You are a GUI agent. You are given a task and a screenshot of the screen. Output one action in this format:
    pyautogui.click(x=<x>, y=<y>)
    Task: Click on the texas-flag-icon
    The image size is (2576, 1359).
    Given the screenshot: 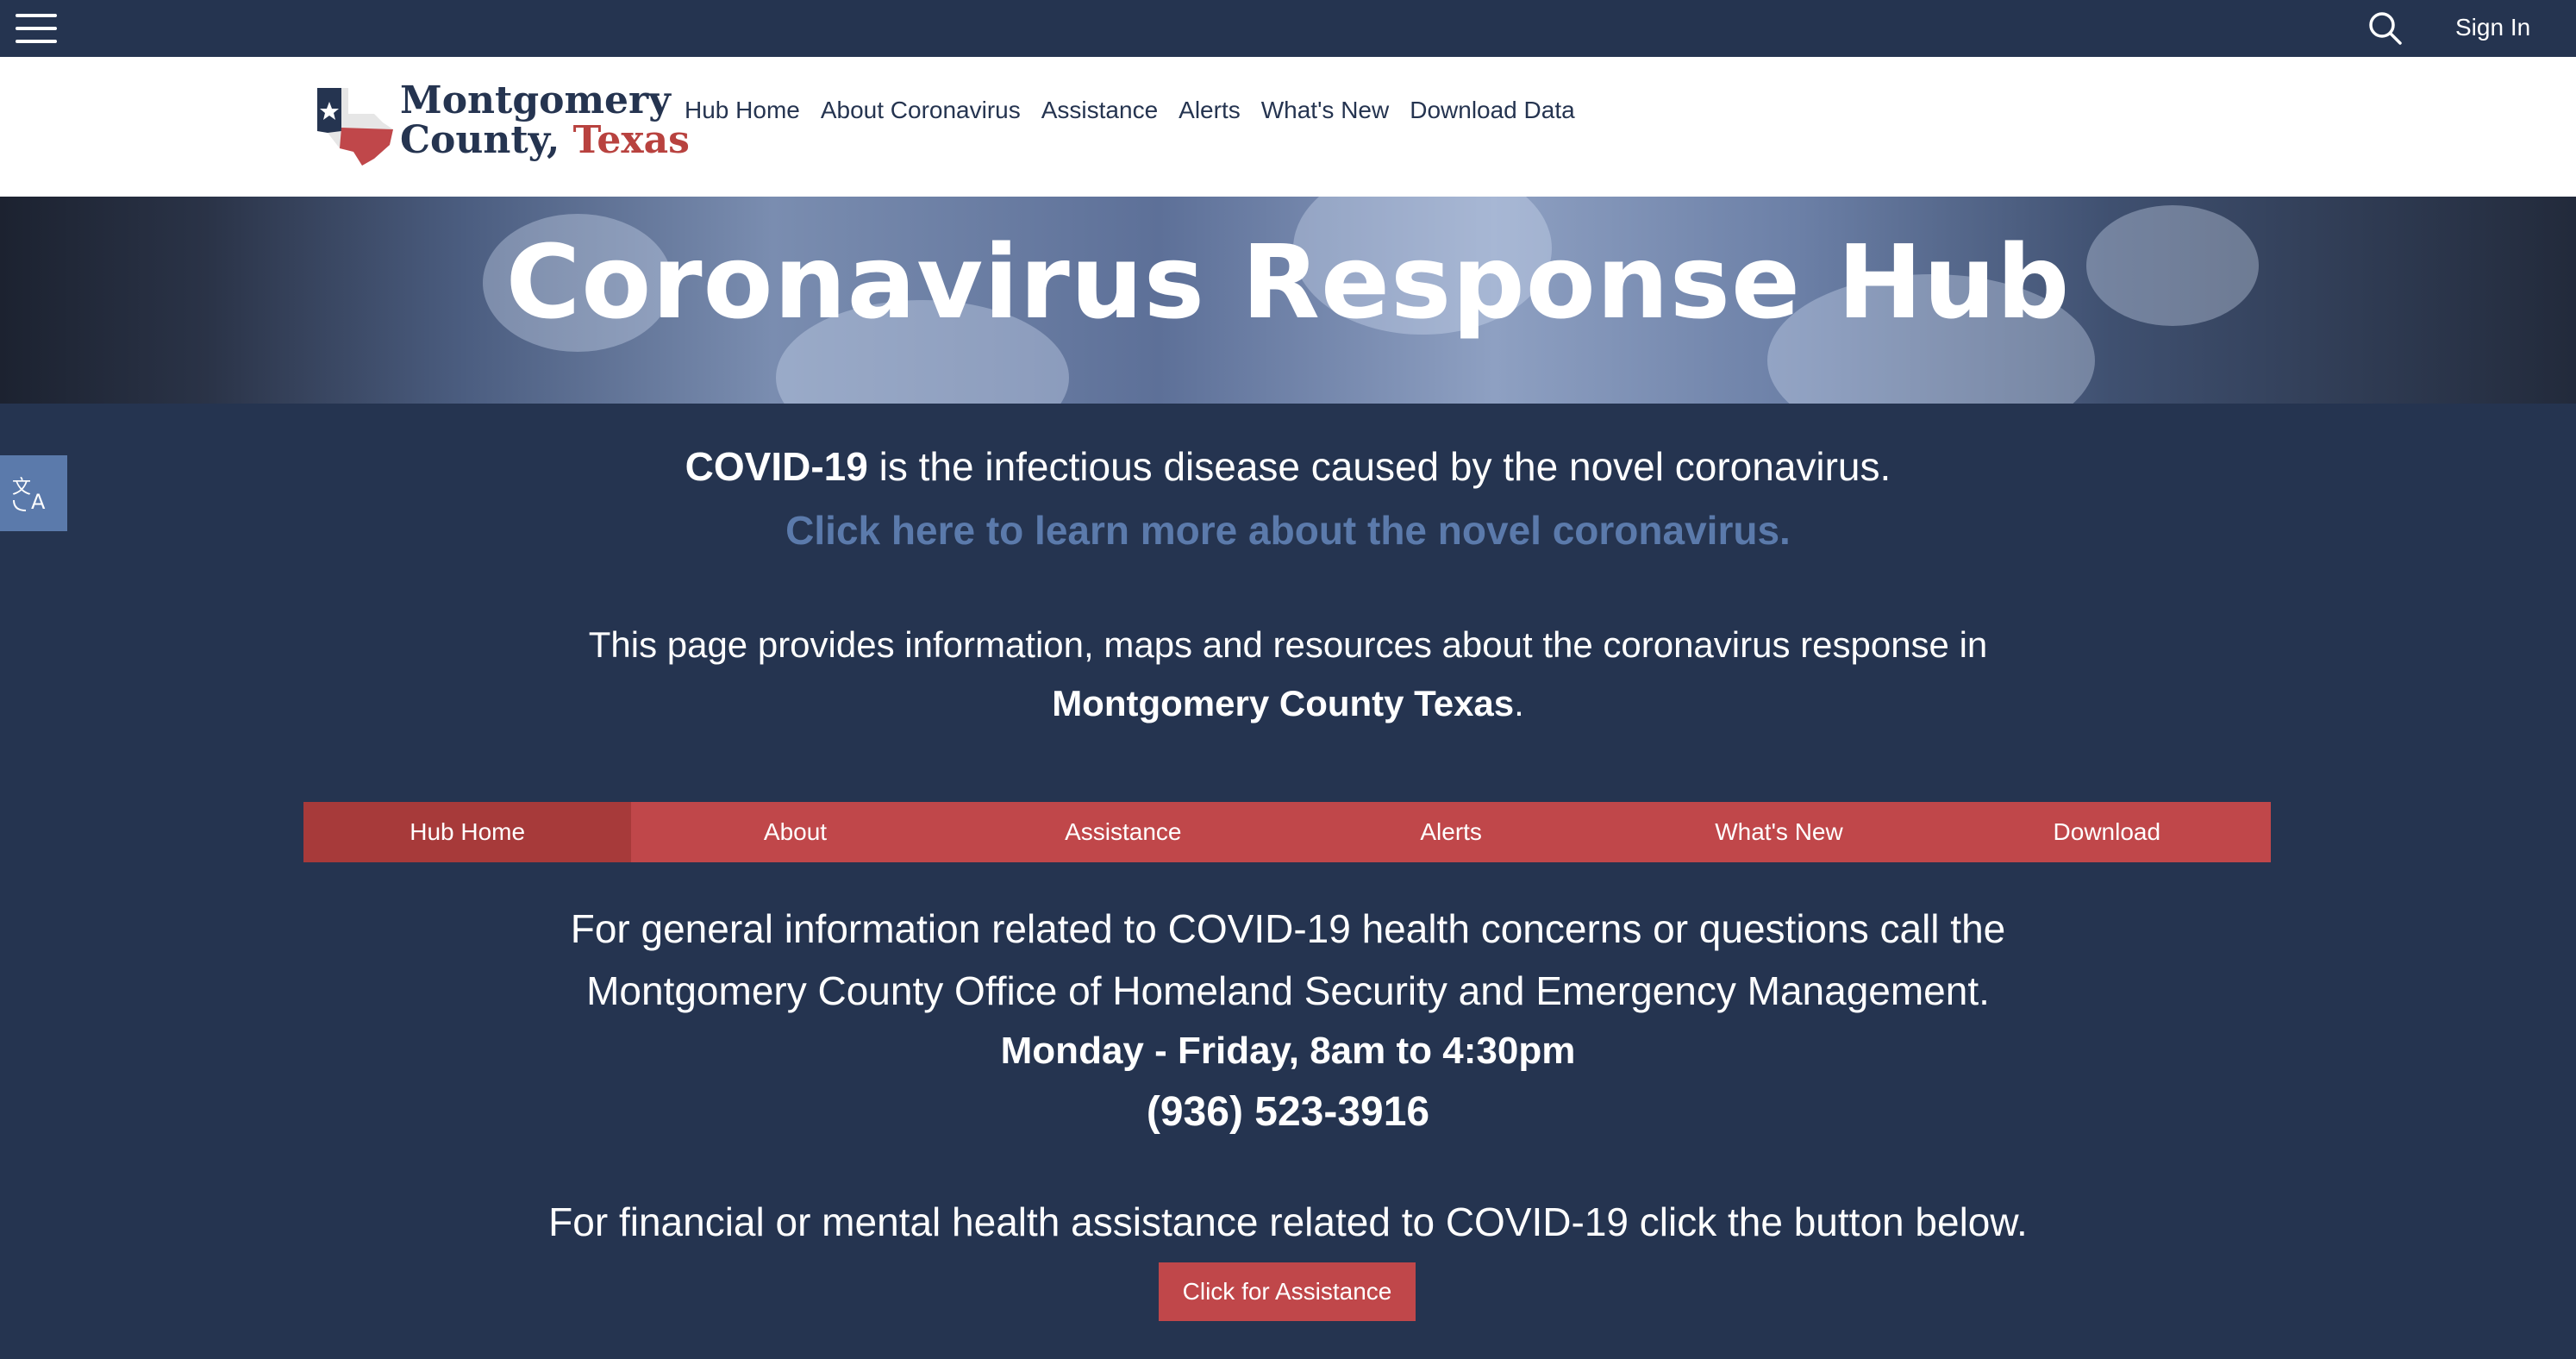 What is the action you would take?
    pyautogui.click(x=355, y=127)
    